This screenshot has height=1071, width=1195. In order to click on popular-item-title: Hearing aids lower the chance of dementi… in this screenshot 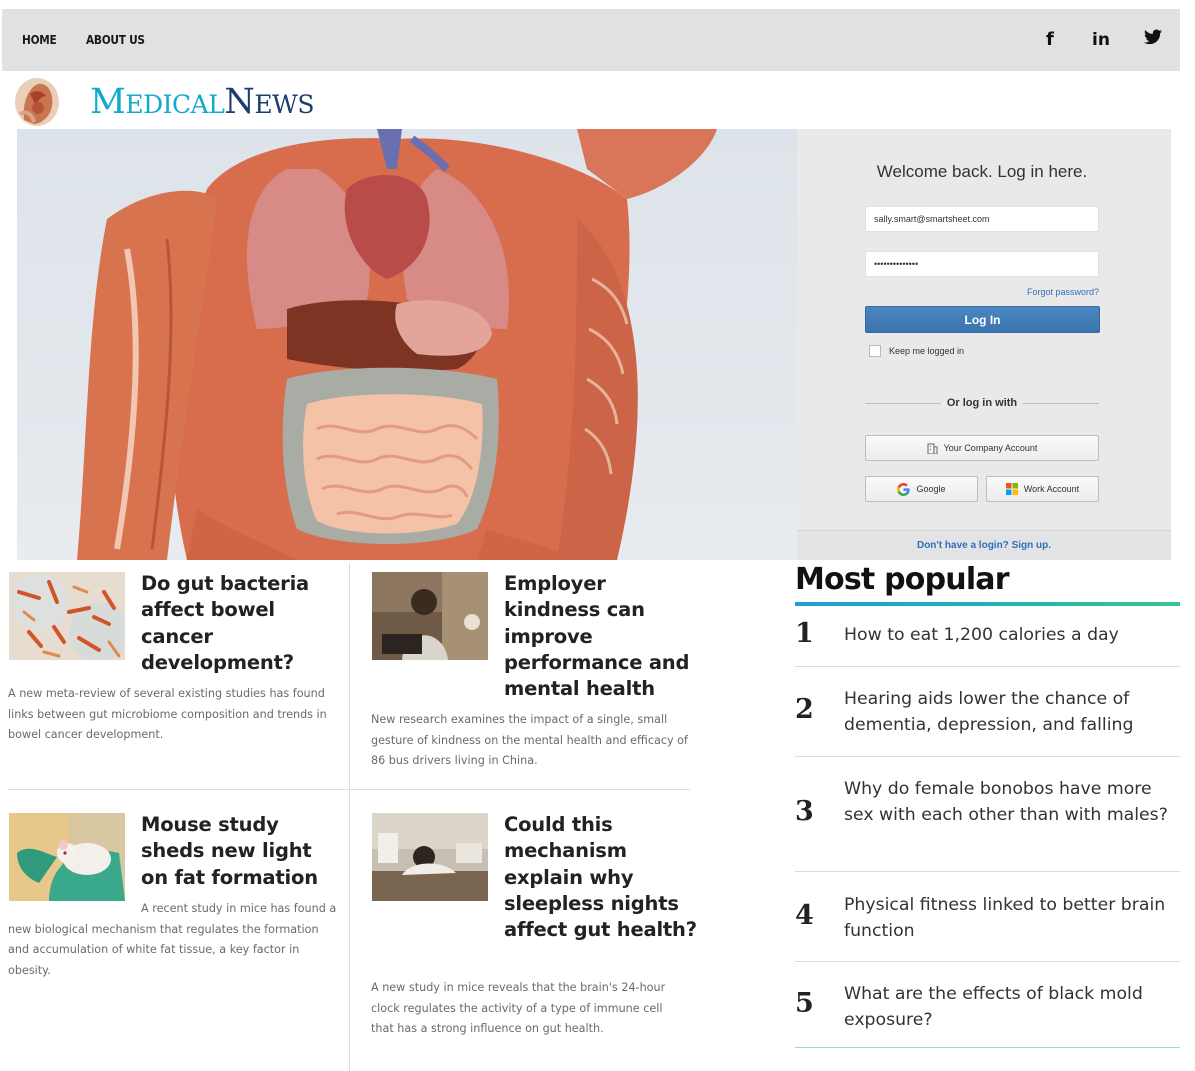, I will do `click(1009, 713)`.